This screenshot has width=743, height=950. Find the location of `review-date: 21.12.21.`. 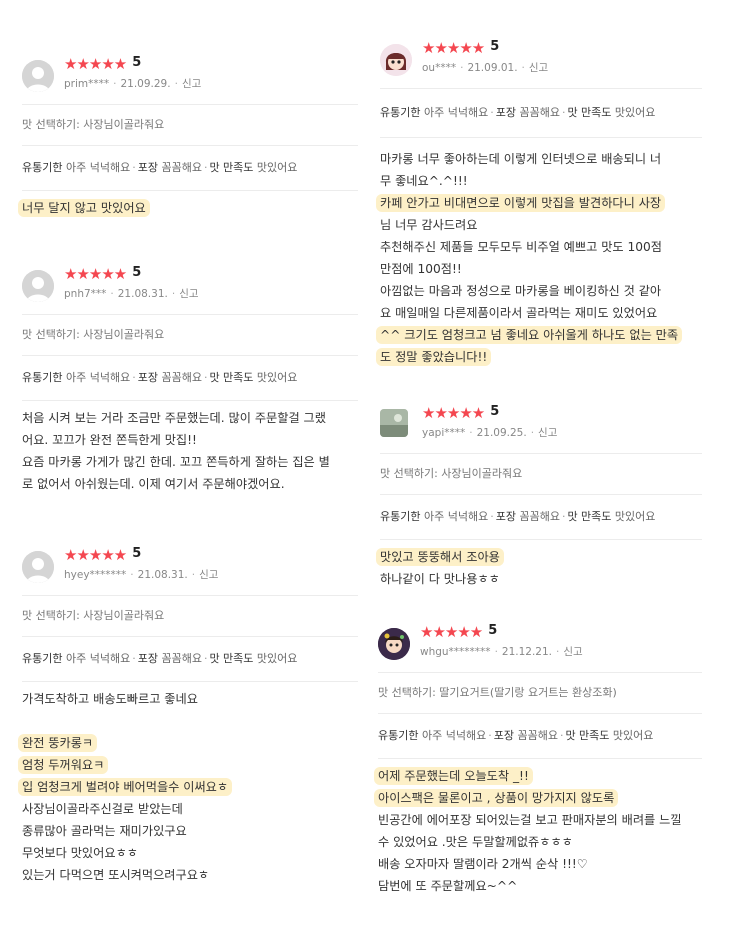

review-date: 21.12.21. is located at coordinates (527, 652).